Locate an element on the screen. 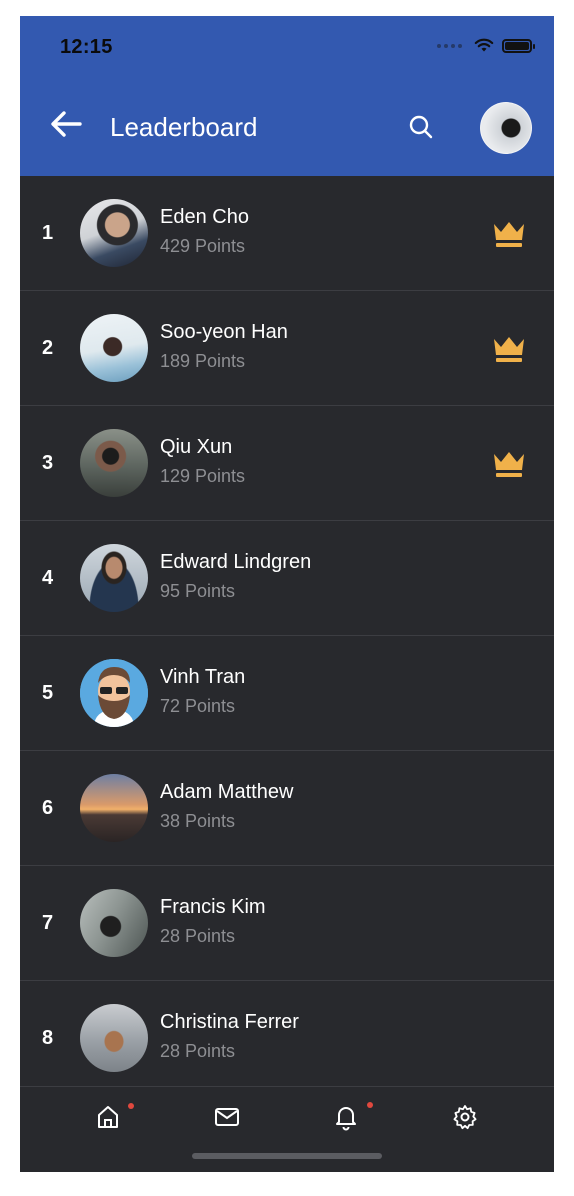  rank-number: 4 is located at coordinates (48, 578).